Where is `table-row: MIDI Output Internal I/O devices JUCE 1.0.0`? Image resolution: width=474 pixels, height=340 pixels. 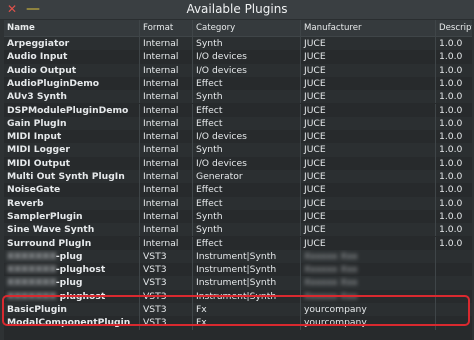 table-row: MIDI Output Internal I/O devices JUCE 1.0.0 is located at coordinates (238, 163).